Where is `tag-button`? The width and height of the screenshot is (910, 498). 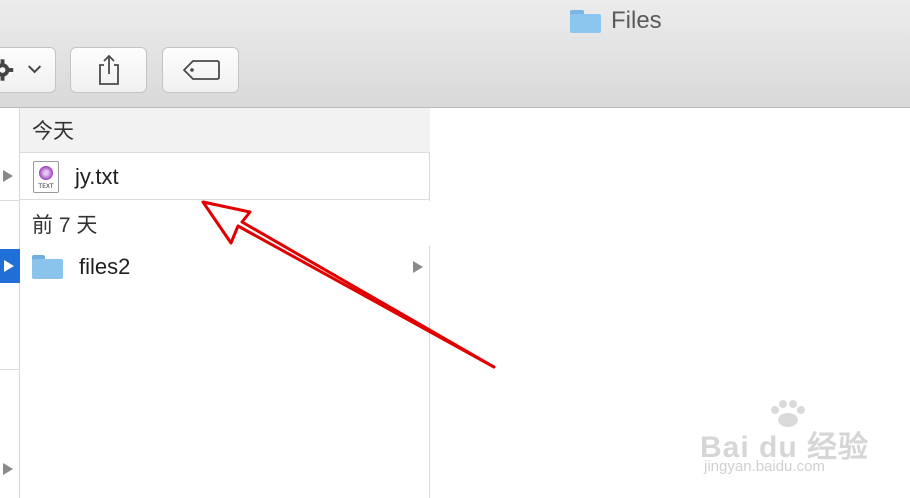 tag-button is located at coordinates (200, 70).